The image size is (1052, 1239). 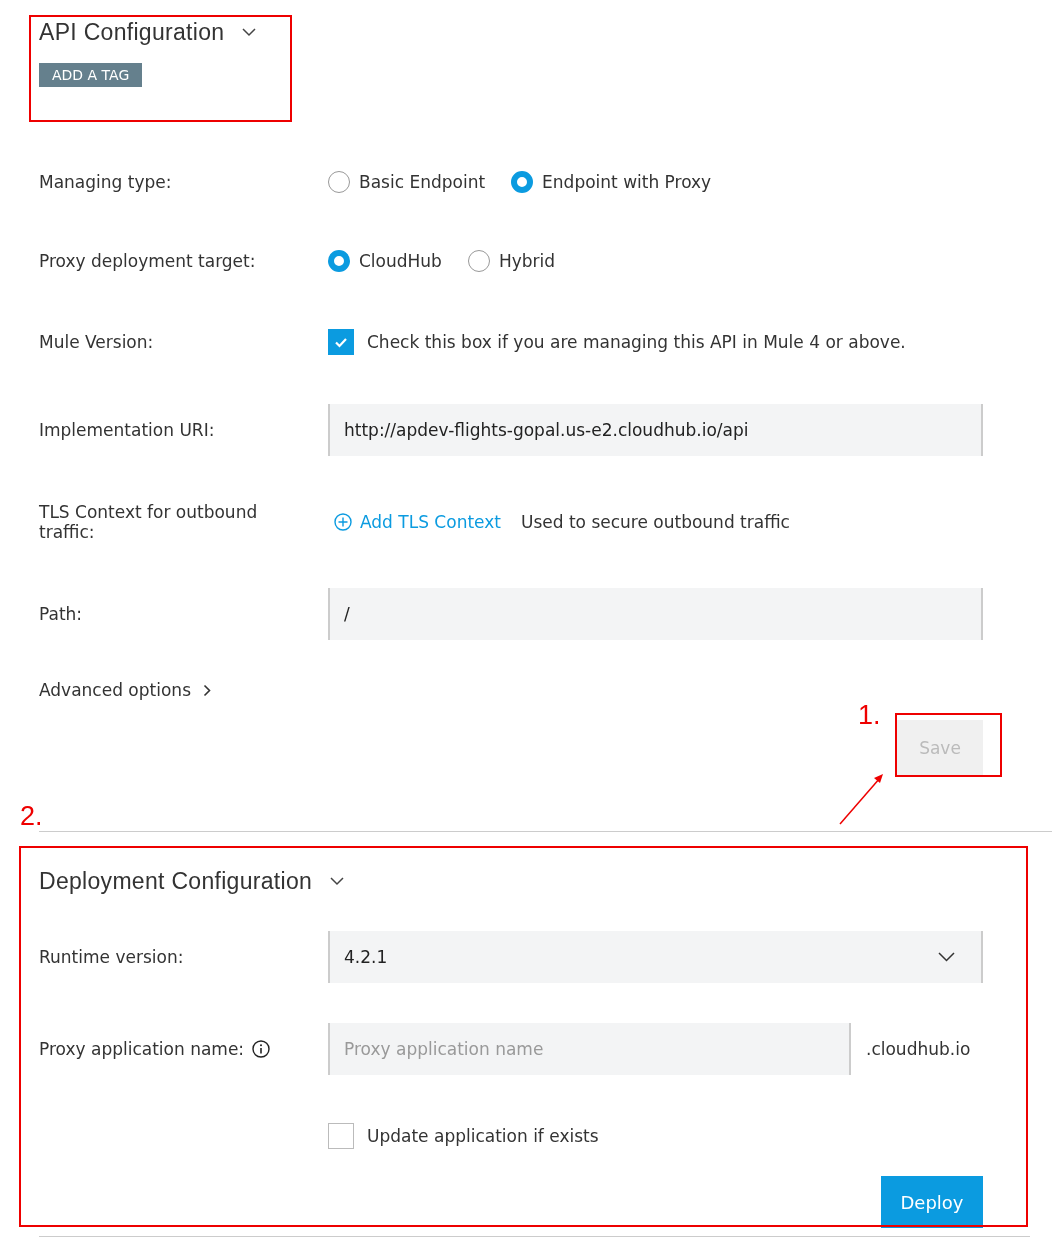 What do you see at coordinates (31, 816) in the screenshot?
I see `annotation-label: 2.` at bounding box center [31, 816].